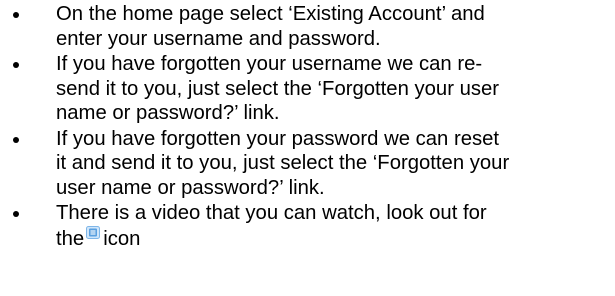 The width and height of the screenshot is (615, 296). I want to click on list-item-text-with-icon: the icon, so click(335, 238).